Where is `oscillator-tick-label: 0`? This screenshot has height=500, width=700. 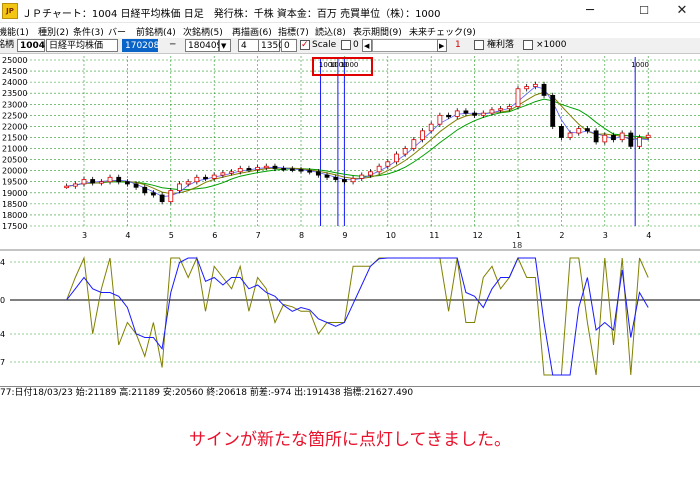
oscillator-tick-label: 0 is located at coordinates (2, 300).